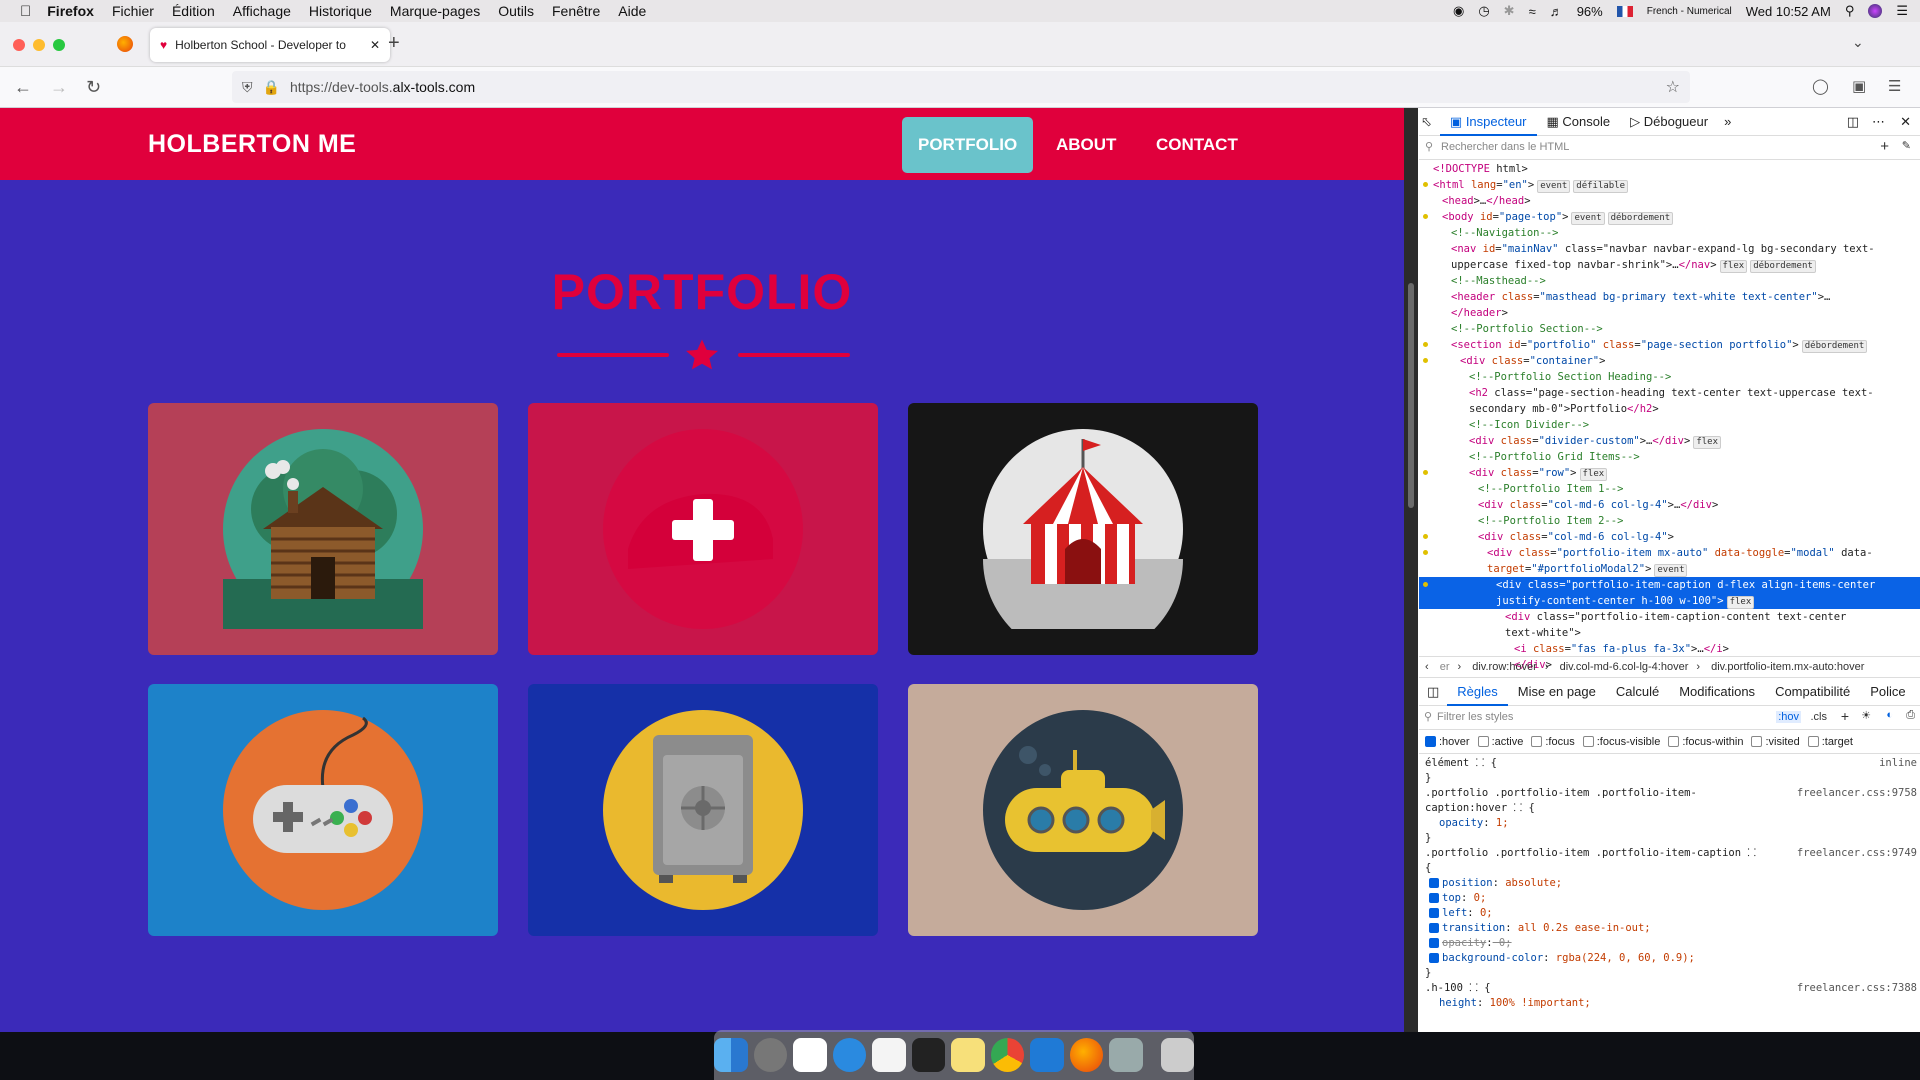 This screenshot has height=1080, width=1920. I want to click on css-property: transition, so click(1473, 928).